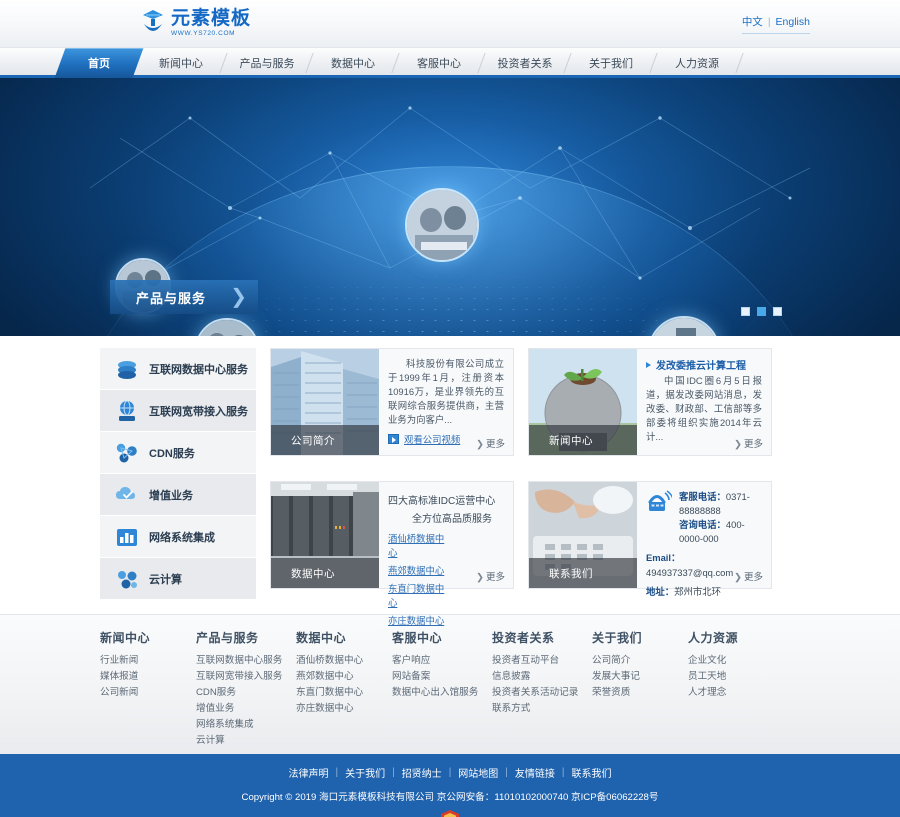 This screenshot has width=900, height=817. I want to click on sidebar-item-label: 互联网数据中心服务, so click(198, 369).